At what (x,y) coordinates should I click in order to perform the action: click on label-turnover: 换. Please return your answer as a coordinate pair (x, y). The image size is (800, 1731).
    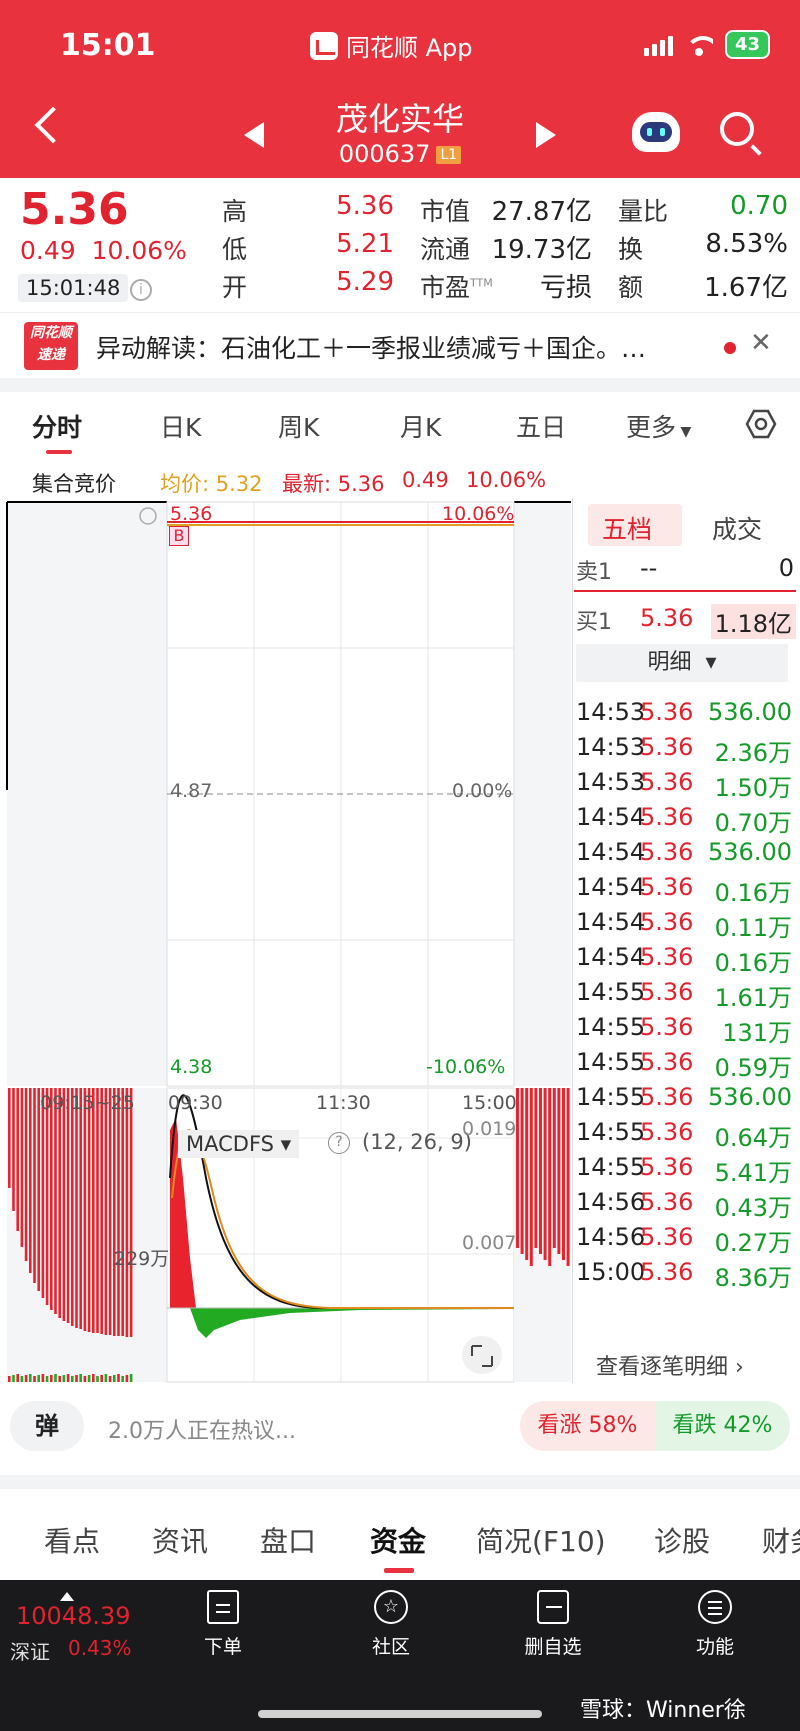
    Looking at the image, I should click on (631, 249).